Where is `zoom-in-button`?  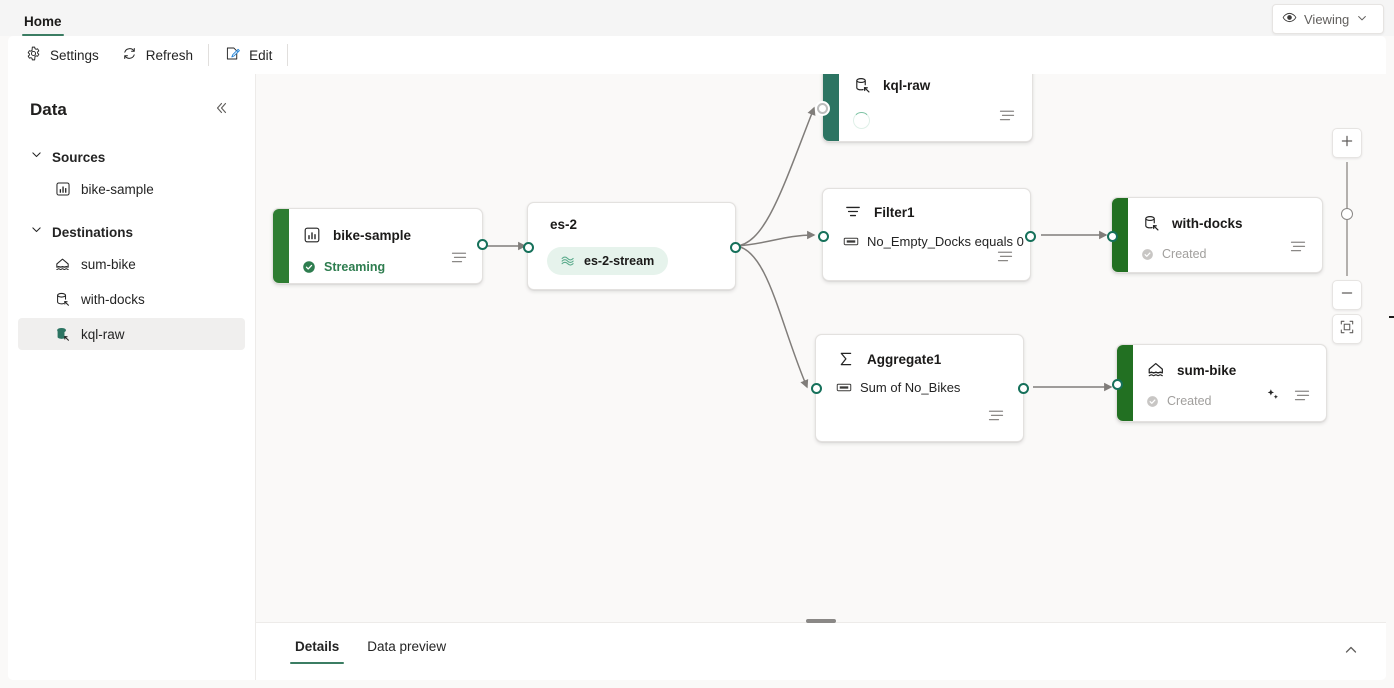 zoom-in-button is located at coordinates (1347, 143).